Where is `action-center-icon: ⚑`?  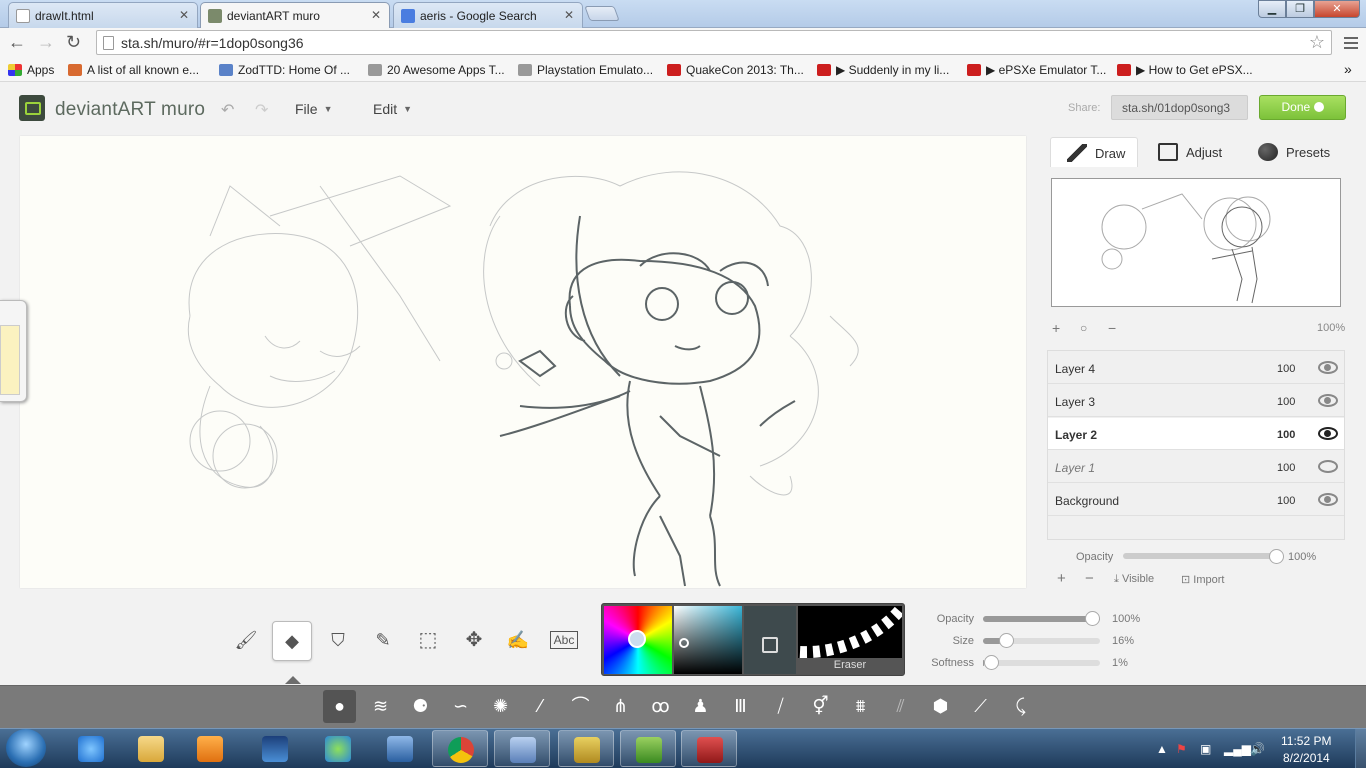 action-center-icon: ⚑ is located at coordinates (1181, 749).